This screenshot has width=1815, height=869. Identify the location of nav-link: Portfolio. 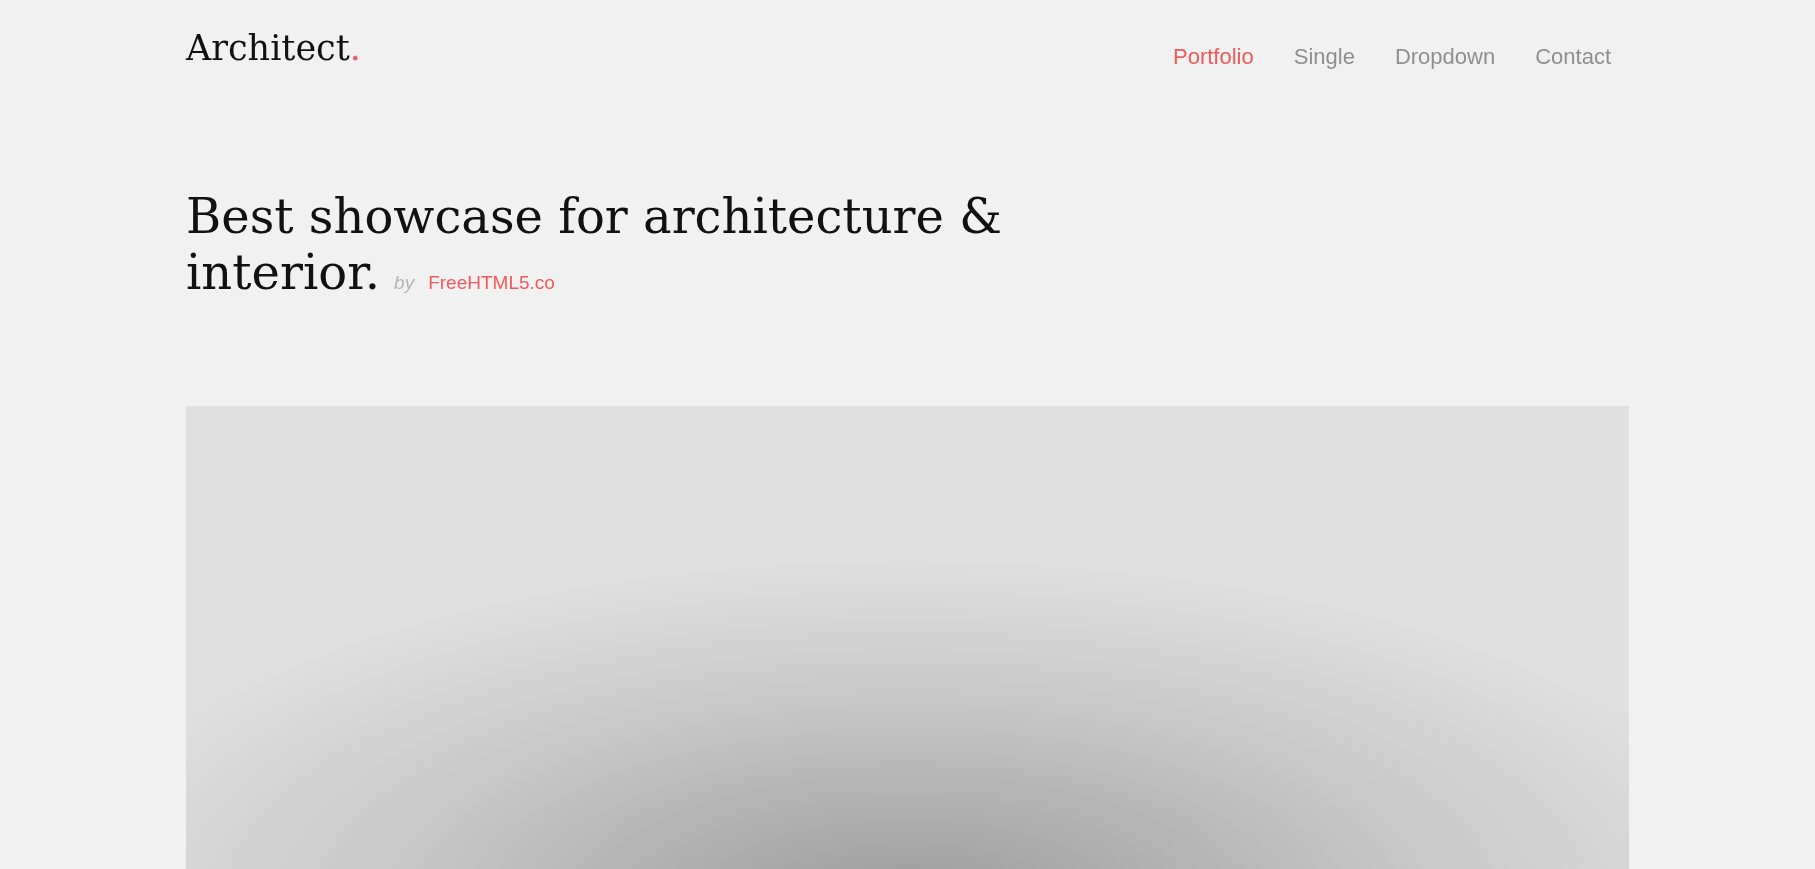
(1213, 57).